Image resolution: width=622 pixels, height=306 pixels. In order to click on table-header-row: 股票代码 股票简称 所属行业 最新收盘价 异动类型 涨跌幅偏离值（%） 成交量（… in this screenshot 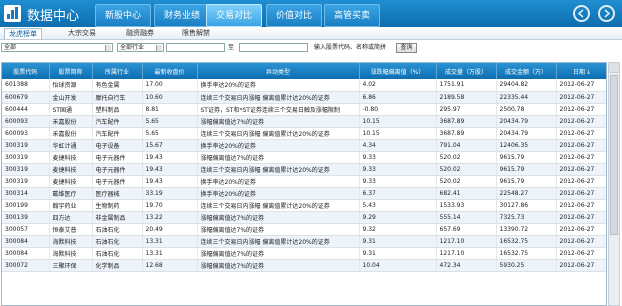, I will do `click(304, 71)`.